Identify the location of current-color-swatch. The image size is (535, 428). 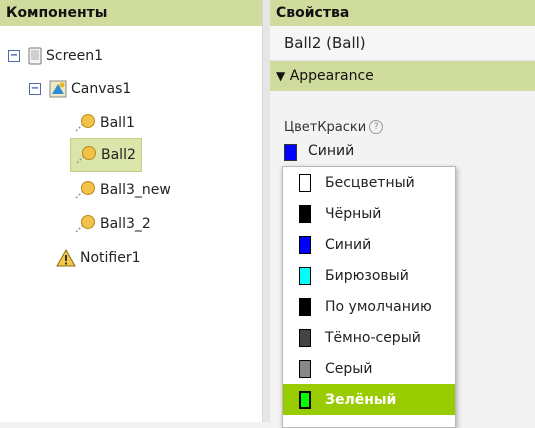
(290, 152).